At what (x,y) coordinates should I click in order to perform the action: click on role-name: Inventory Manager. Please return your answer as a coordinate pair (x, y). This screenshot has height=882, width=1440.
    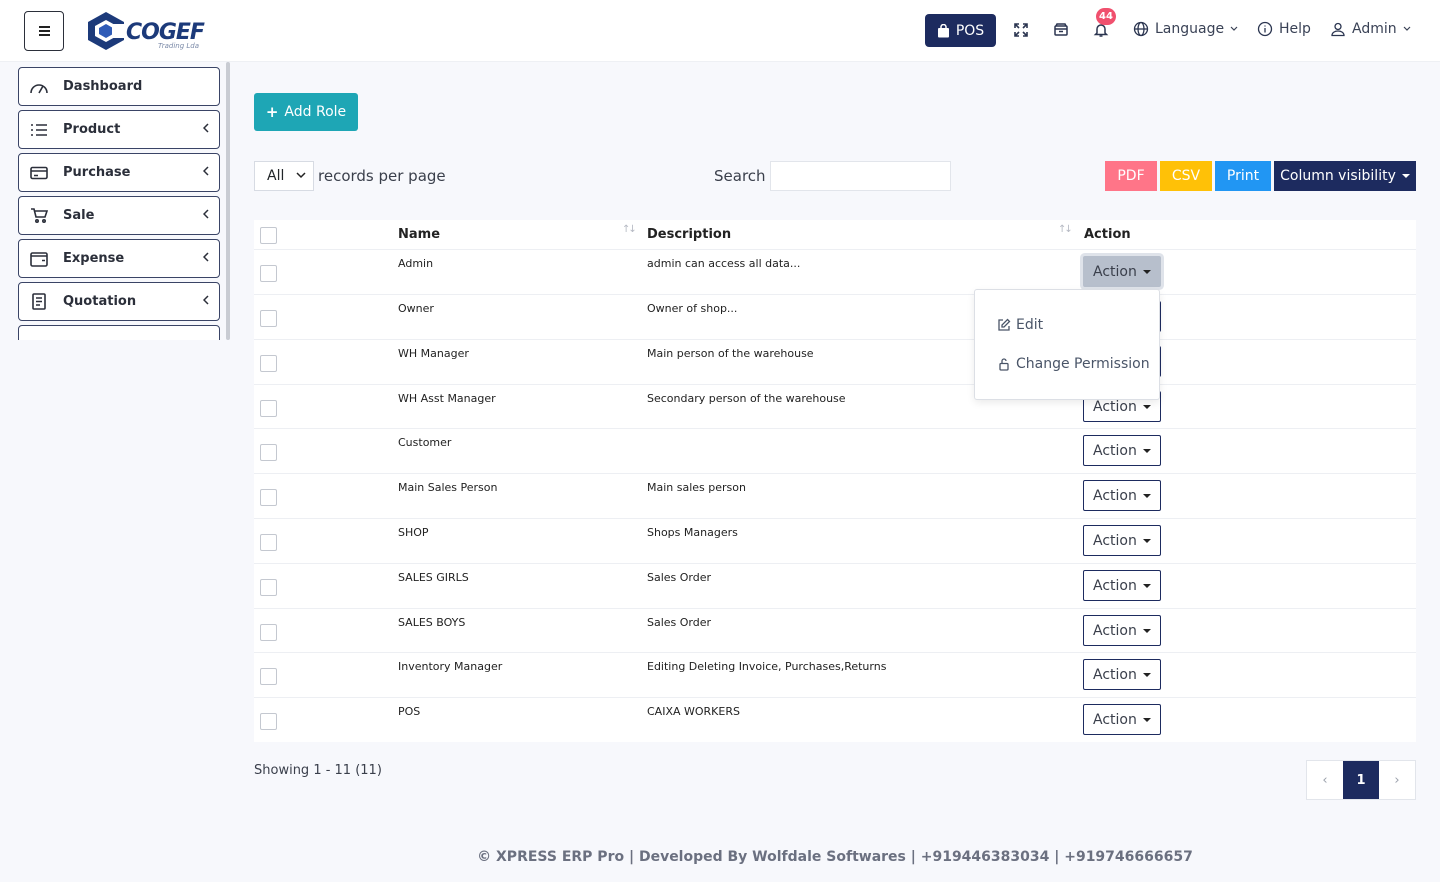
    Looking at the image, I should click on (450, 666).